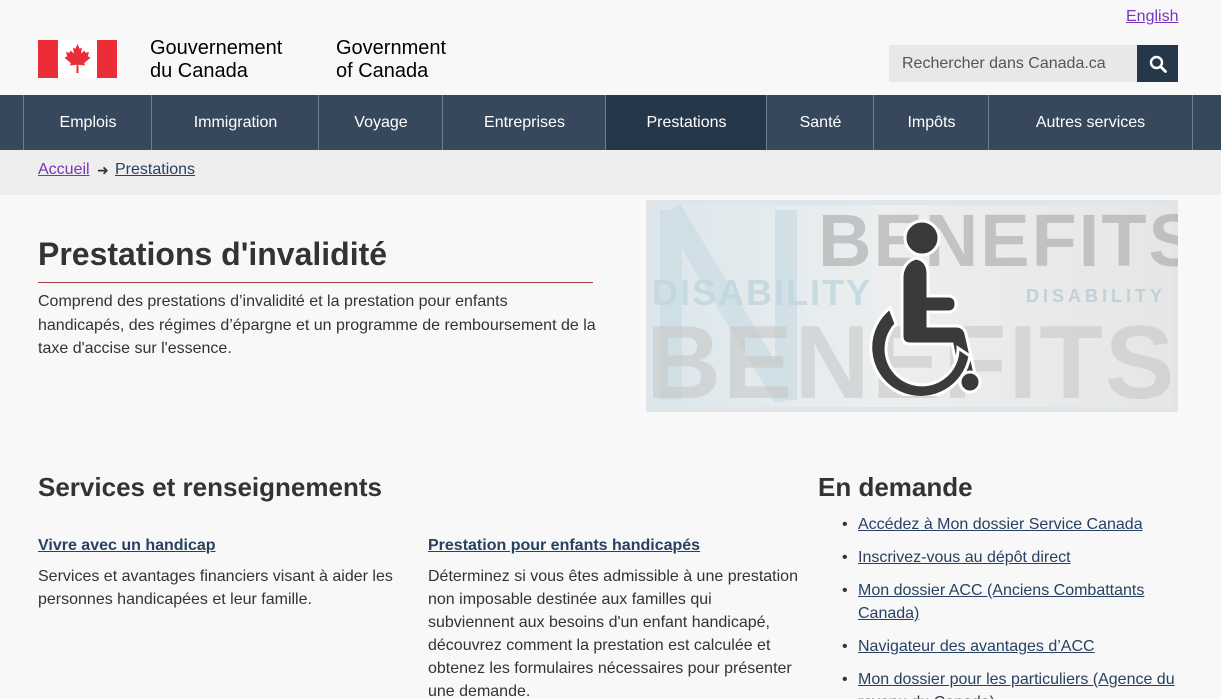  What do you see at coordinates (382, 71) in the screenshot?
I see `signature-en-line2: of Canada` at bounding box center [382, 71].